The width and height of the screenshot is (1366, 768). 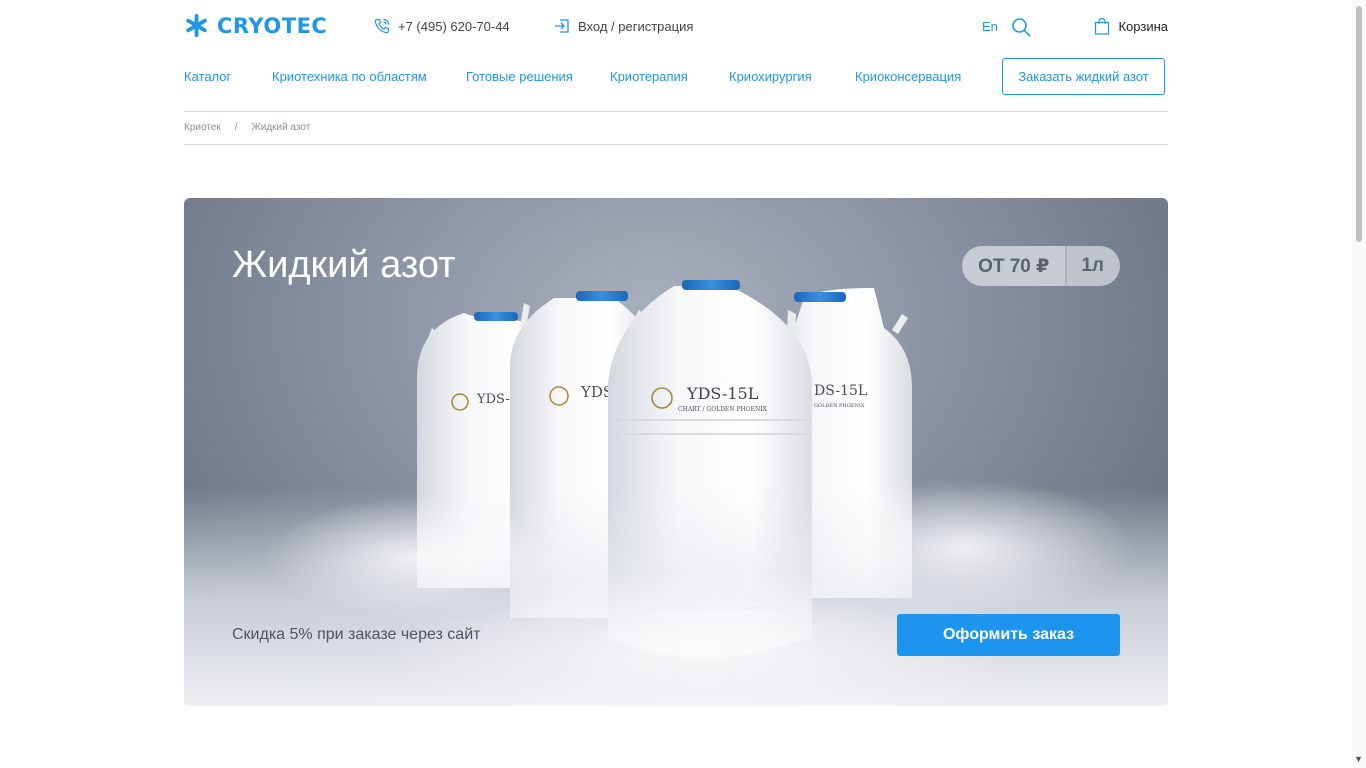 I want to click on breadcrumb-home: Криотек, so click(x=202, y=127).